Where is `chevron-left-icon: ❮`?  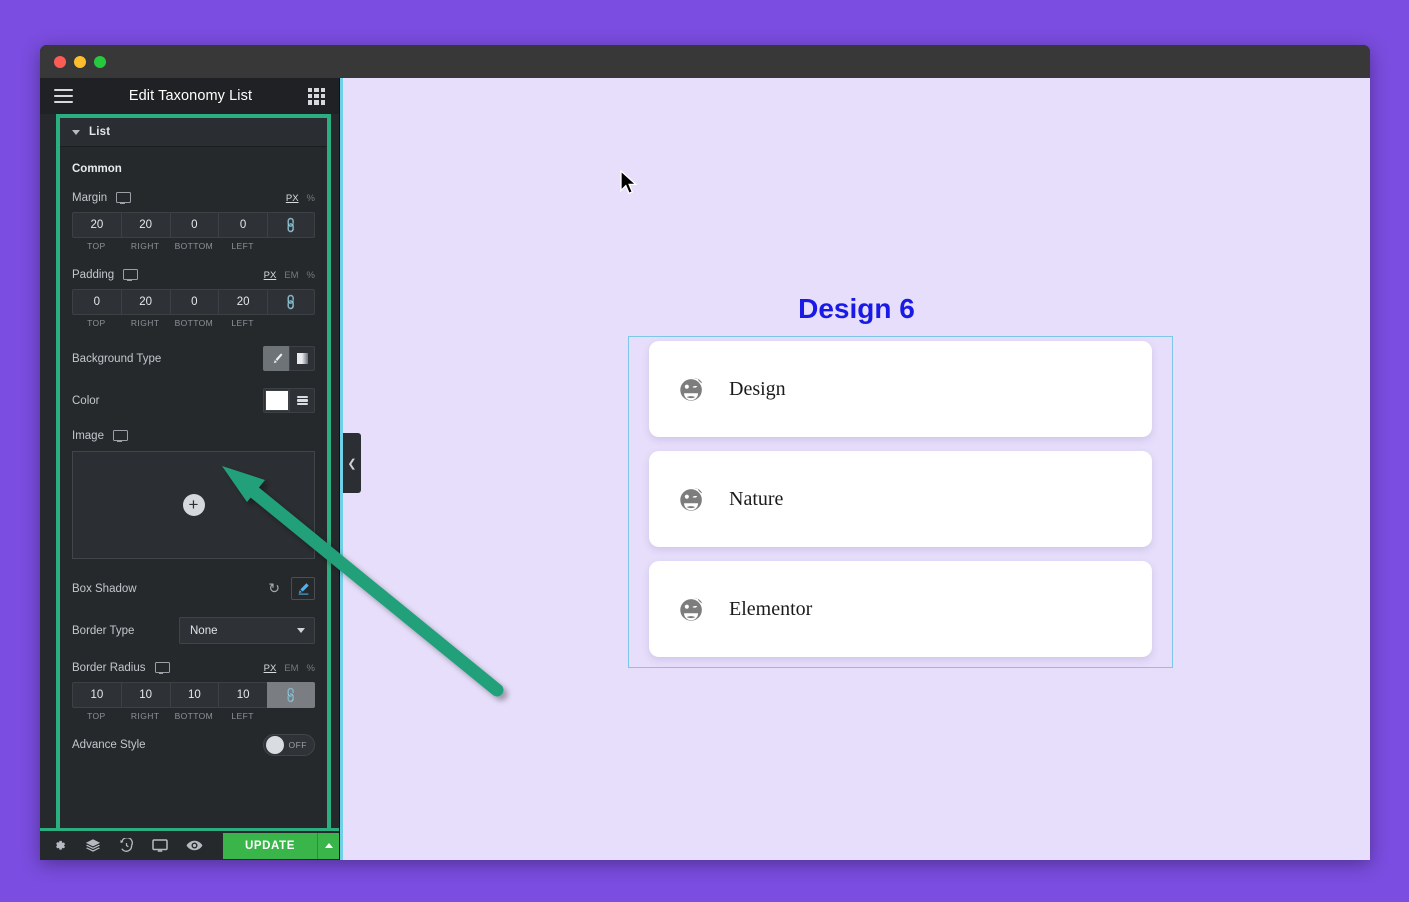 chevron-left-icon: ❮ is located at coordinates (352, 463).